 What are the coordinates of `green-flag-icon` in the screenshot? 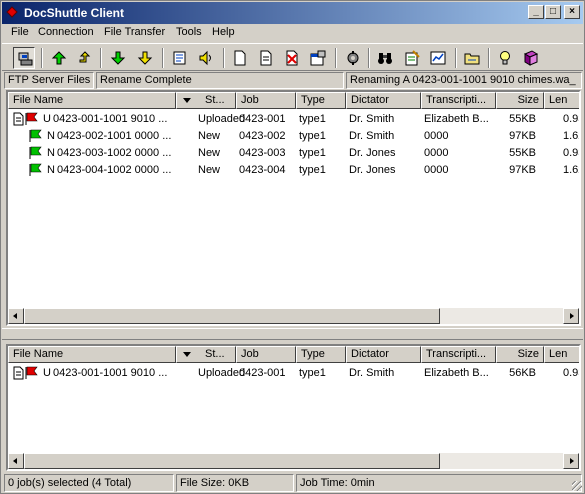 It's located at (36, 134).